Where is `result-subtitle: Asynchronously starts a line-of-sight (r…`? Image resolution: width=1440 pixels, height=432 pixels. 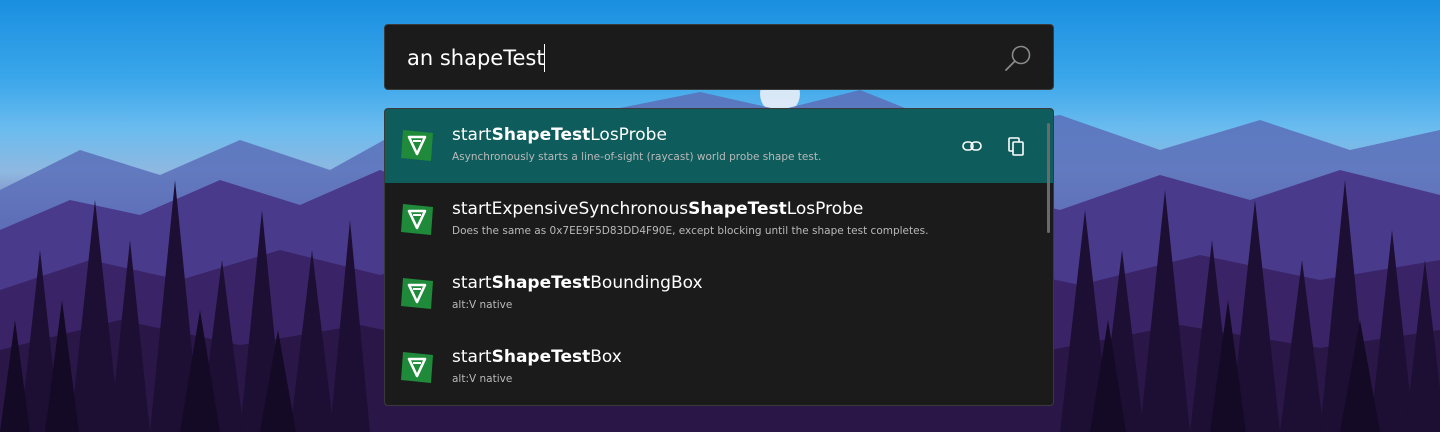 result-subtitle: Asynchronously starts a line-of-sight (r… is located at coordinates (637, 157).